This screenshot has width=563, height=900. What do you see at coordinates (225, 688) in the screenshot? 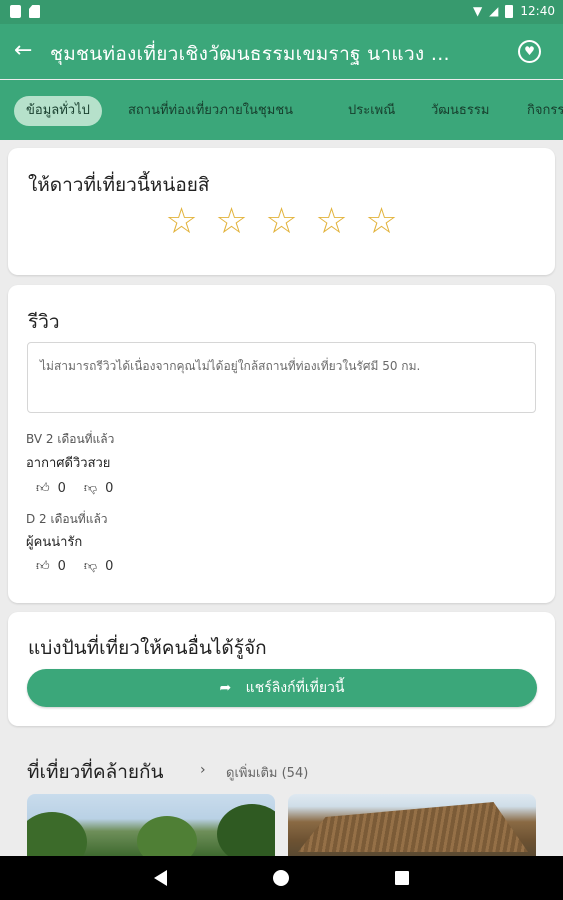
I see `share-arrow-icon: ➦` at bounding box center [225, 688].